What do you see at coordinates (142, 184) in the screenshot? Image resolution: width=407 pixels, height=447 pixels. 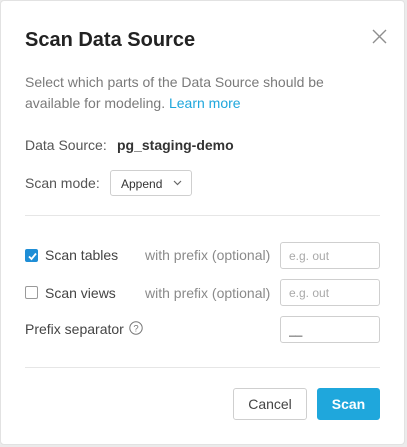 I see `scan-mode-selected-value: Append` at bounding box center [142, 184].